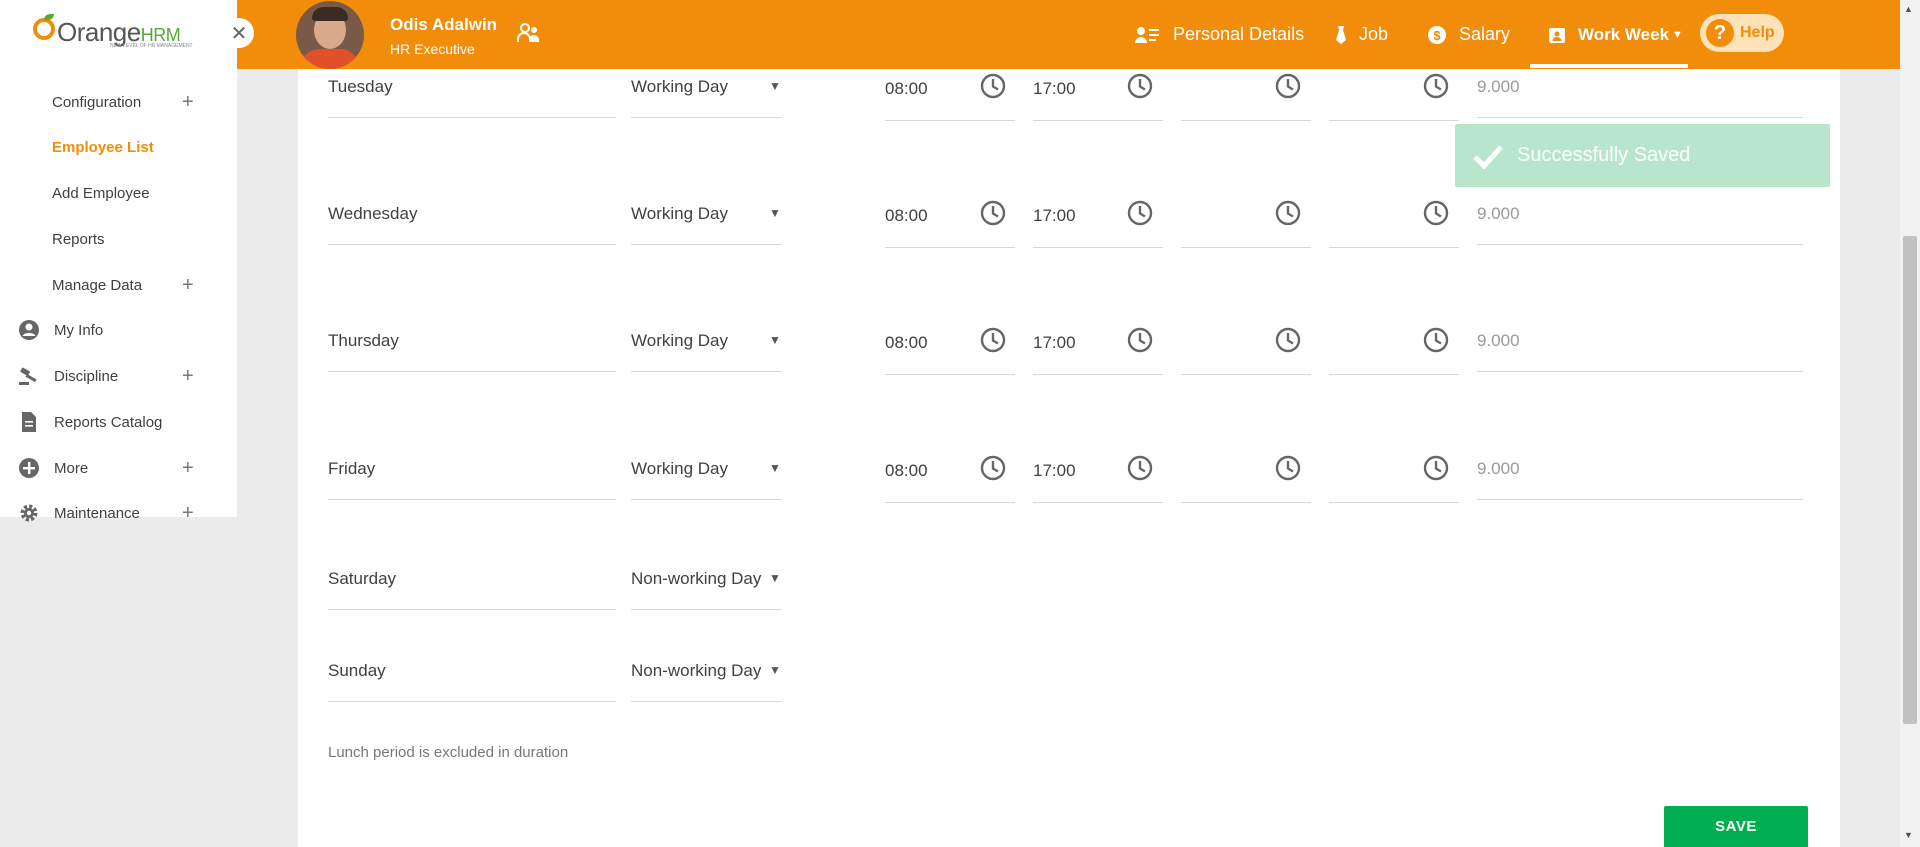 The height and width of the screenshot is (847, 1920). What do you see at coordinates (1609, 66) in the screenshot?
I see `active-tab-indicator` at bounding box center [1609, 66].